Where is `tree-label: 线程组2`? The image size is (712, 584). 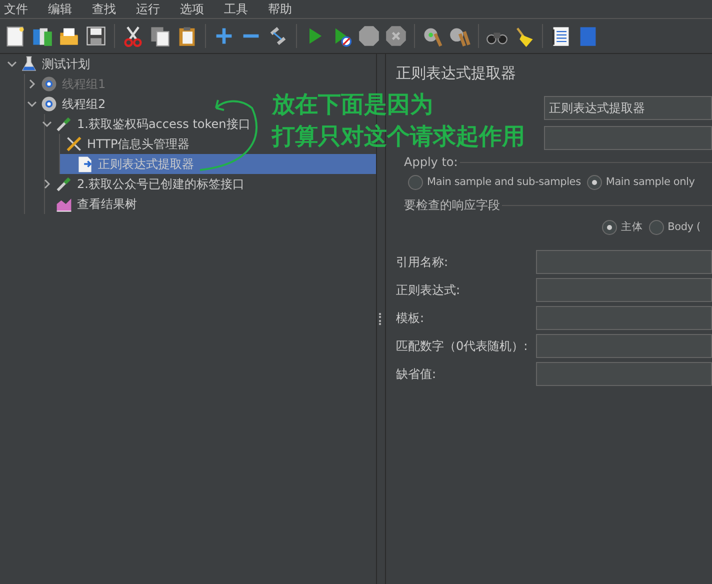 tree-label: 线程组2 is located at coordinates (84, 104).